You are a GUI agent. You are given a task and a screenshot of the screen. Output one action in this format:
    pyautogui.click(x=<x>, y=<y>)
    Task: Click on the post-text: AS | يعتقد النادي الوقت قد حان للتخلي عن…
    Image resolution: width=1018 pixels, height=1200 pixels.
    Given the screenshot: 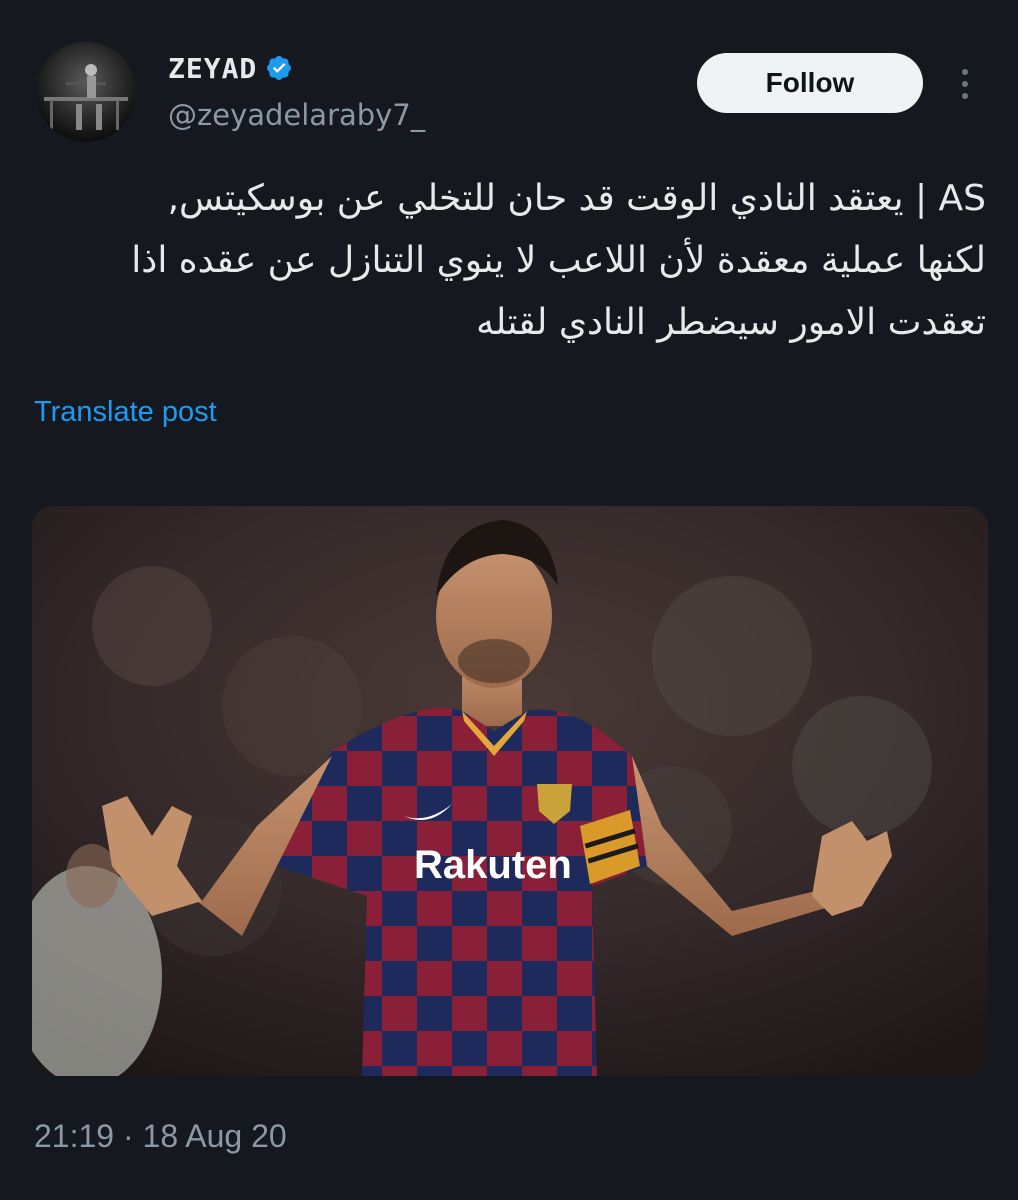 What is the action you would take?
    pyautogui.click(x=506, y=261)
    